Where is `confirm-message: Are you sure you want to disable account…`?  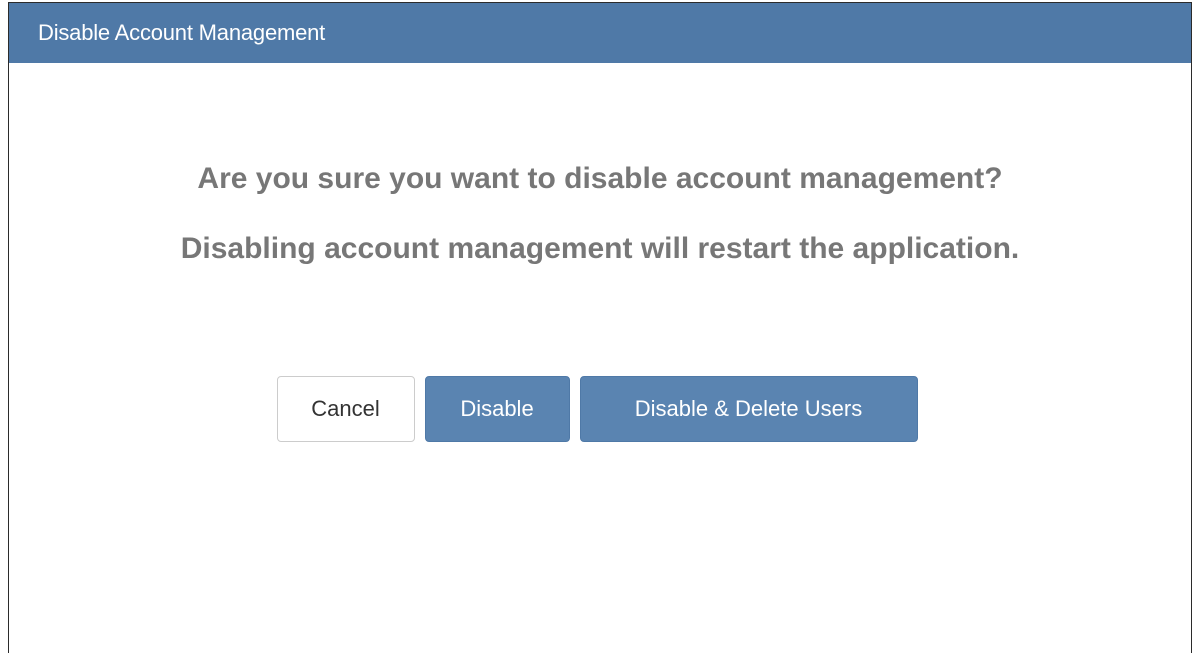
confirm-message: Are you sure you want to disable account… is located at coordinates (600, 178).